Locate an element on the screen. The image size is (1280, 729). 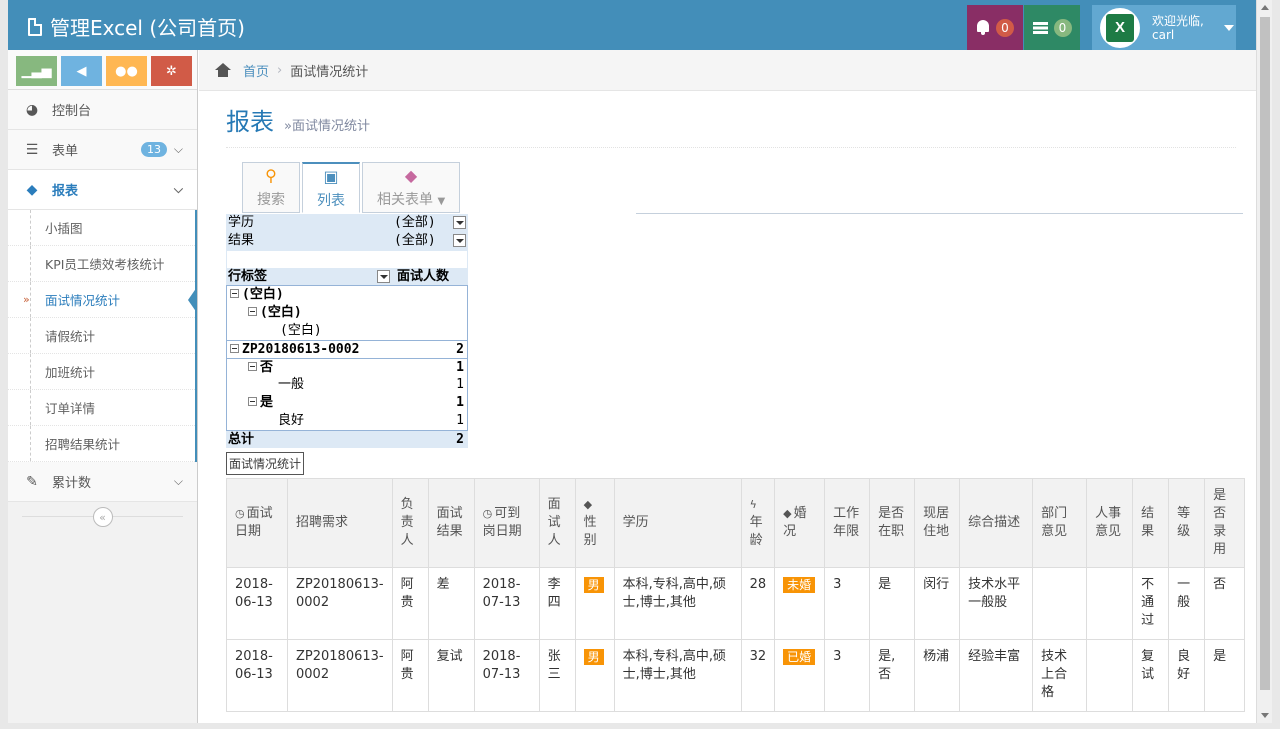
table-cell: 技术上合格 is located at coordinates (1060, 675).